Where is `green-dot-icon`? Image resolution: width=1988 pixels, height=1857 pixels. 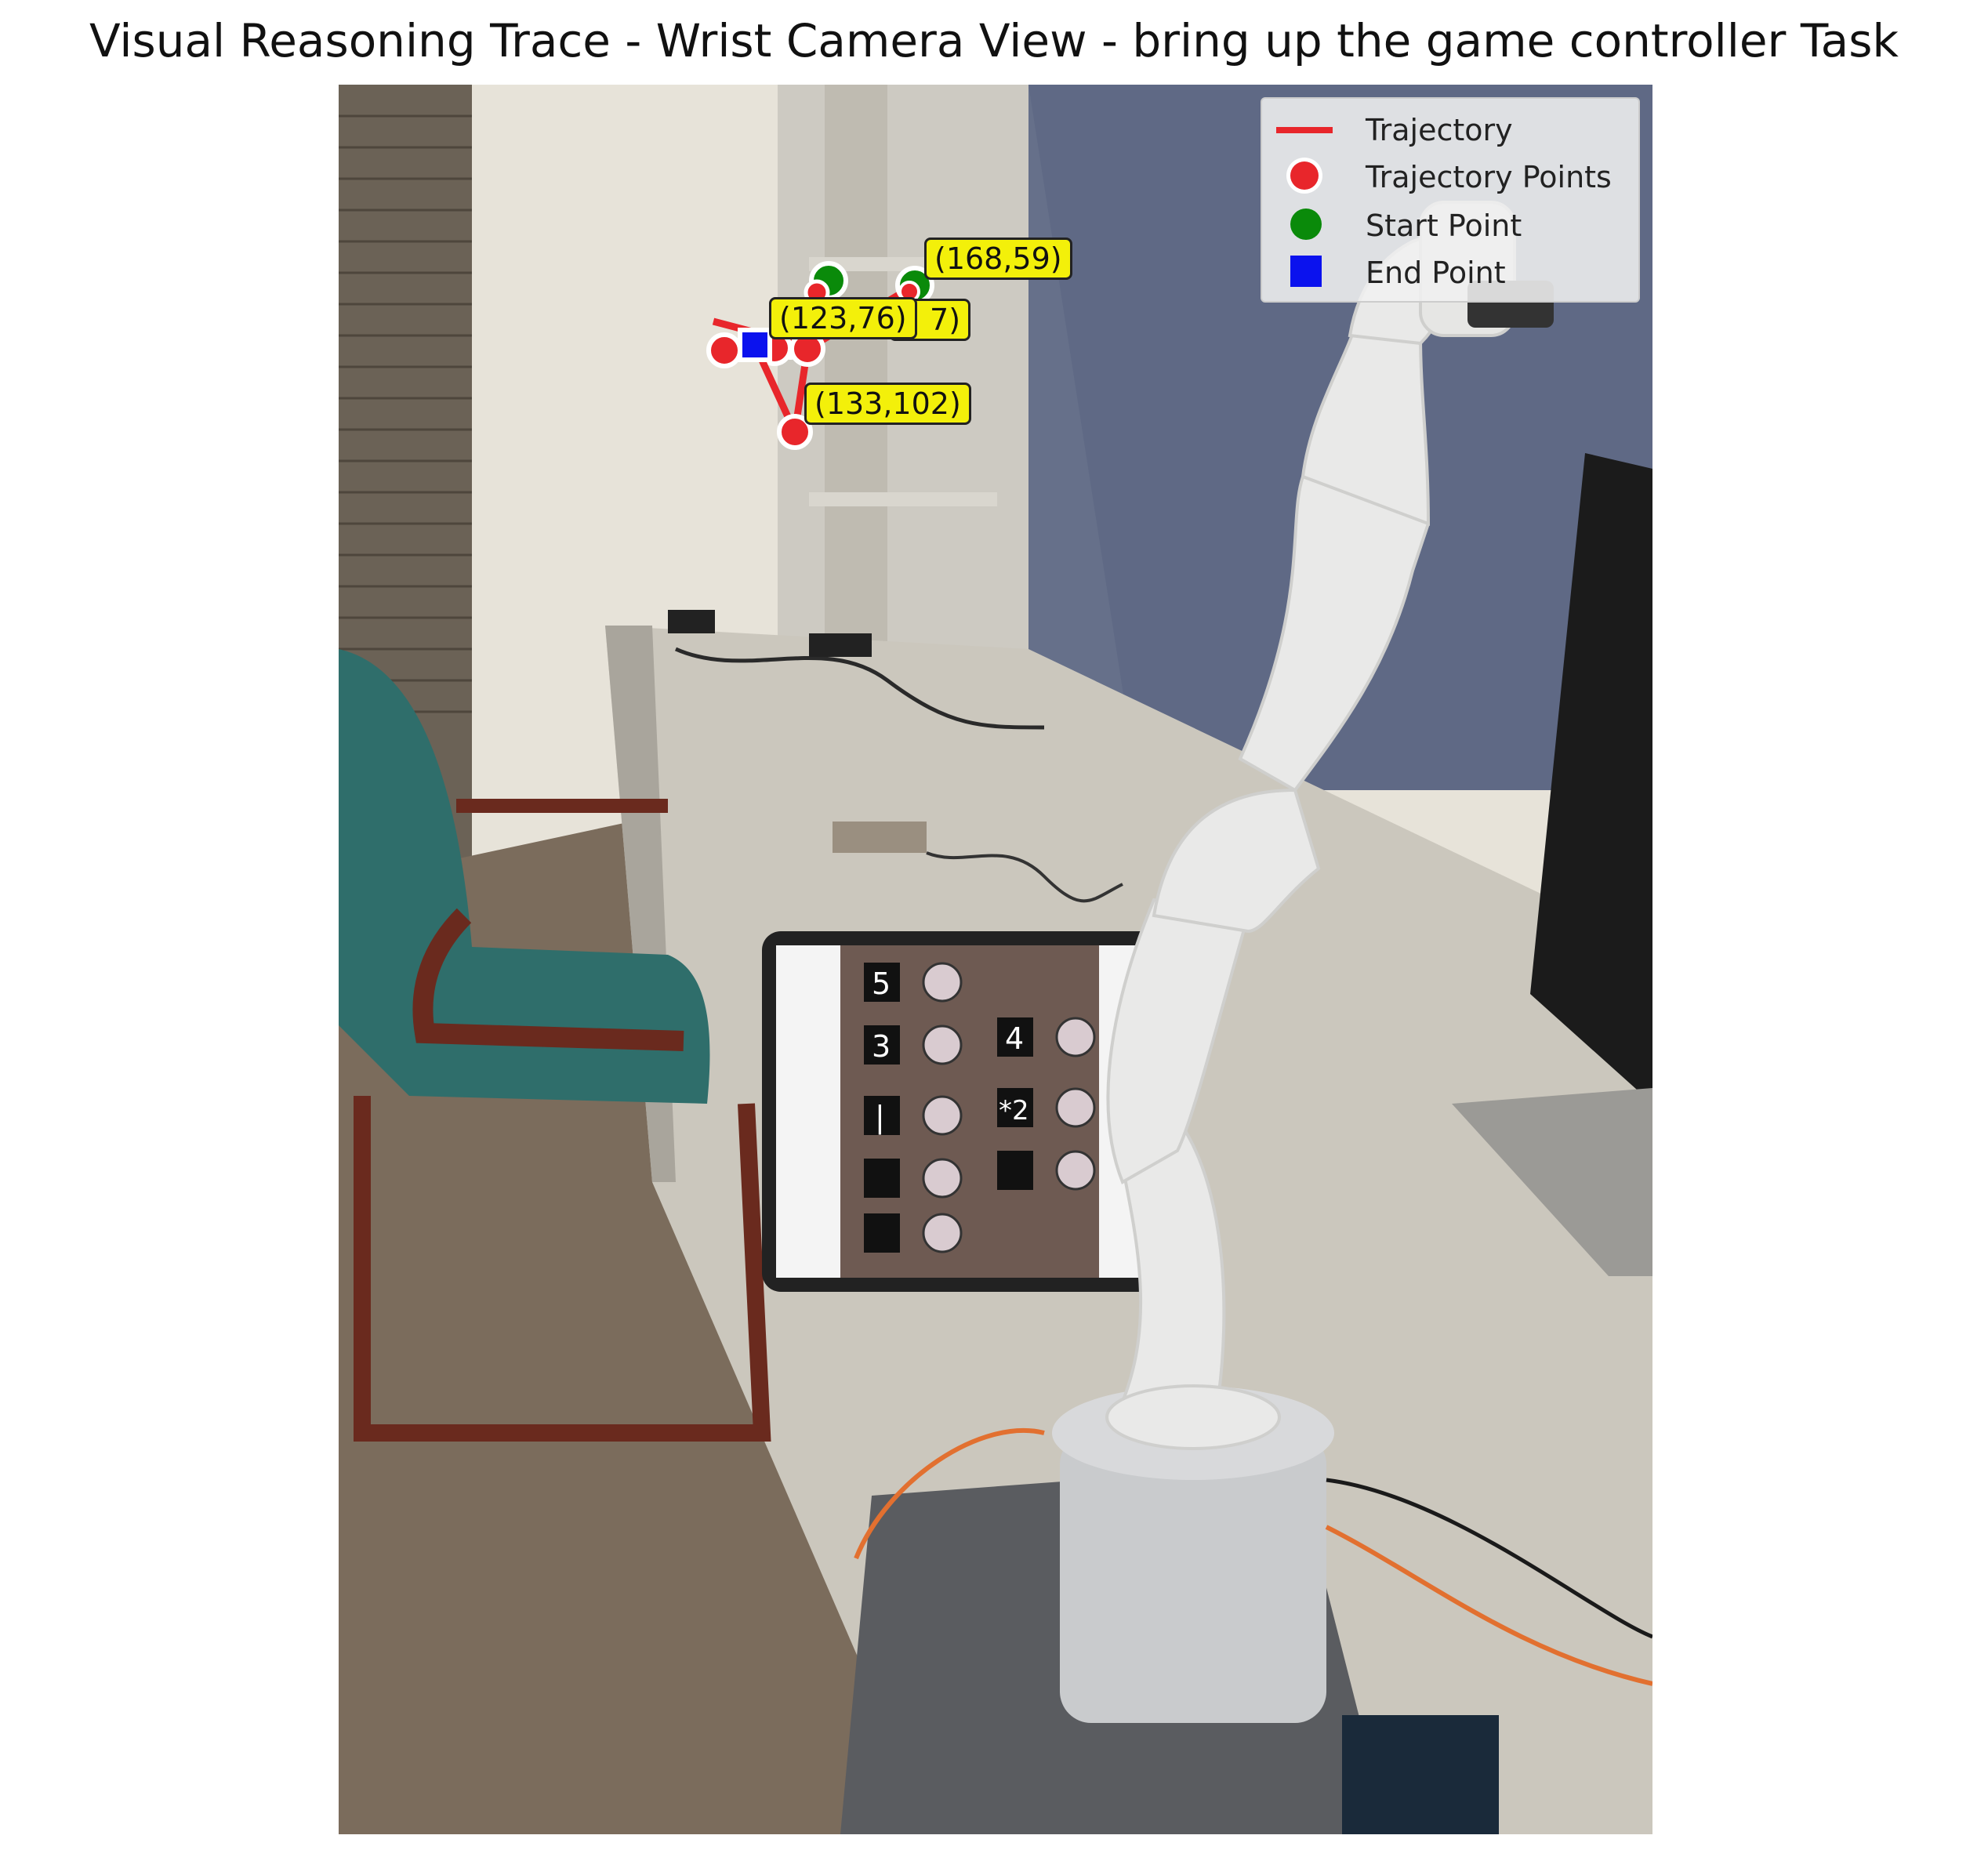
green-dot-icon is located at coordinates (1306, 224).